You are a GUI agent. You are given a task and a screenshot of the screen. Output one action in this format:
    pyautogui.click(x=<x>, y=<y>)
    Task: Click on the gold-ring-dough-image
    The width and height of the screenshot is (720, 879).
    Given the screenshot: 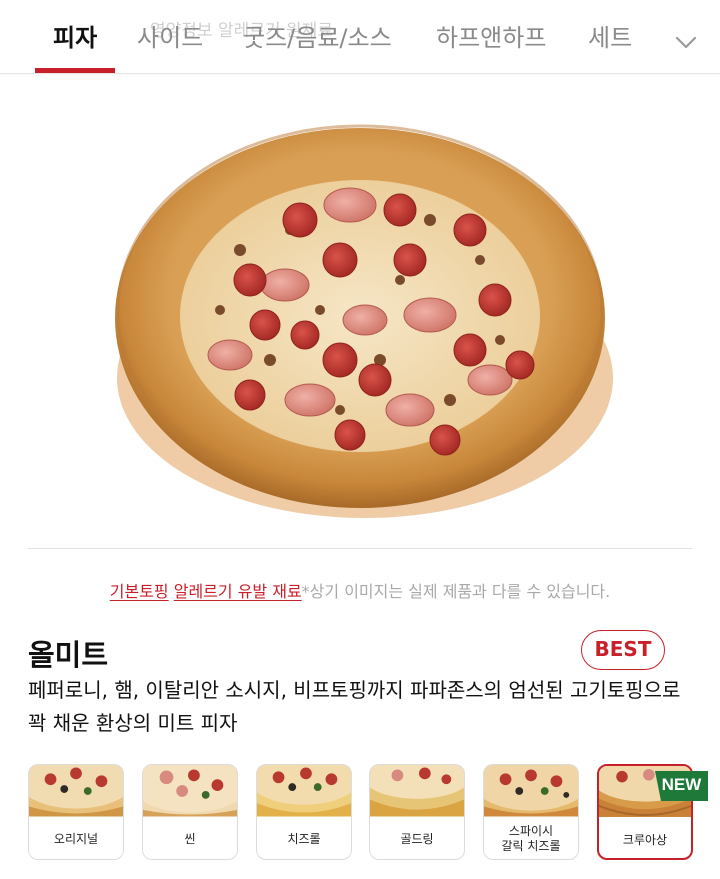 What is the action you would take?
    pyautogui.click(x=417, y=791)
    